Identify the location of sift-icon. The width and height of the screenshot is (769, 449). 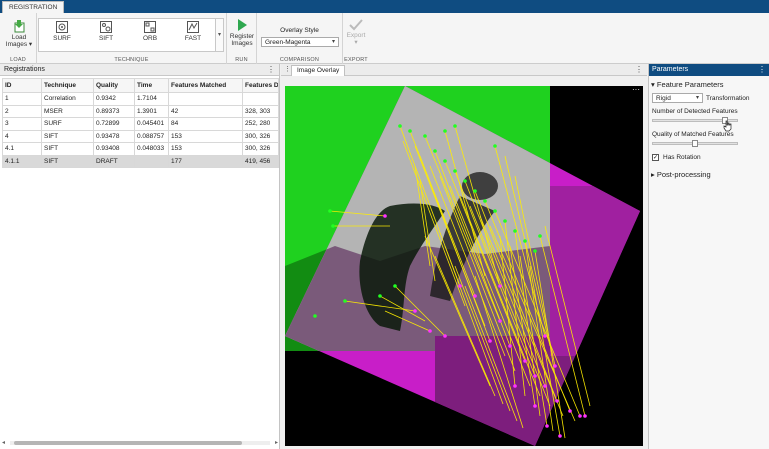
(106, 27).